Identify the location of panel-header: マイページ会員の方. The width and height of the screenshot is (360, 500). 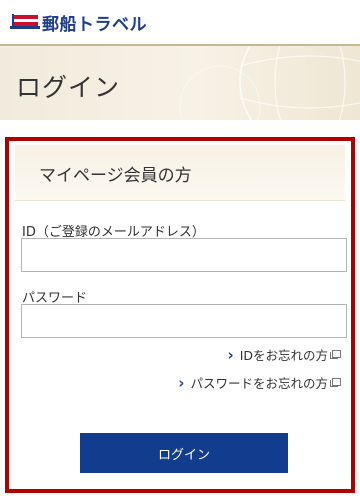
(180, 173).